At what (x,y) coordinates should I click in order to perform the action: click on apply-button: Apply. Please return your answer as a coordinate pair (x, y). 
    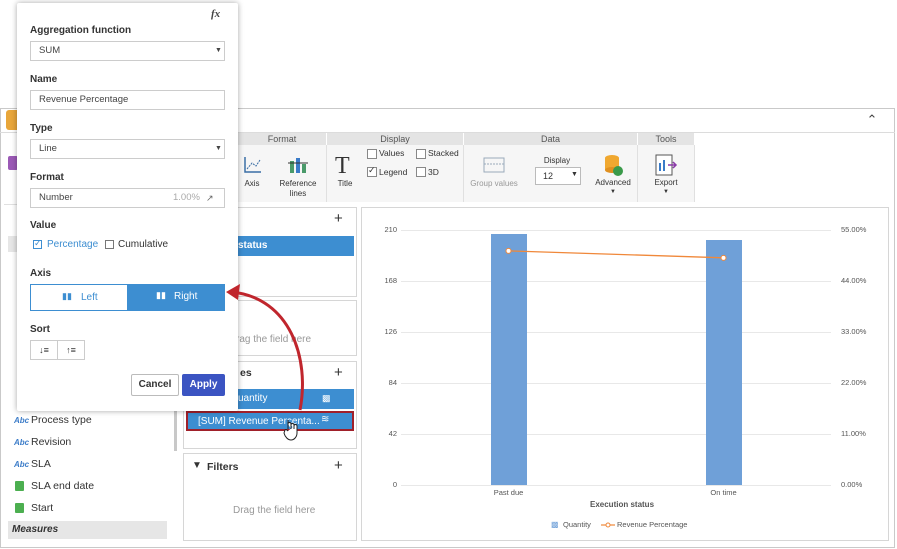
    Looking at the image, I should click on (203, 385).